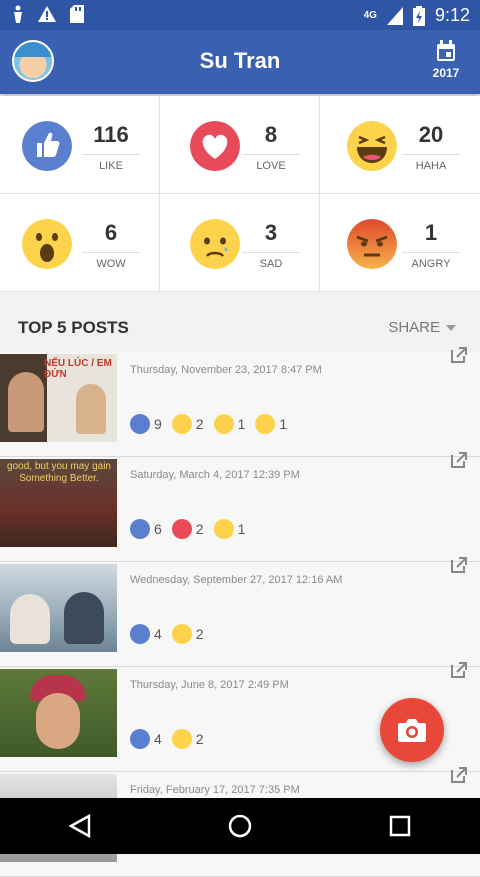 The height and width of the screenshot is (877, 480). What do you see at coordinates (18, 14) in the screenshot?
I see `accessibility-icon` at bounding box center [18, 14].